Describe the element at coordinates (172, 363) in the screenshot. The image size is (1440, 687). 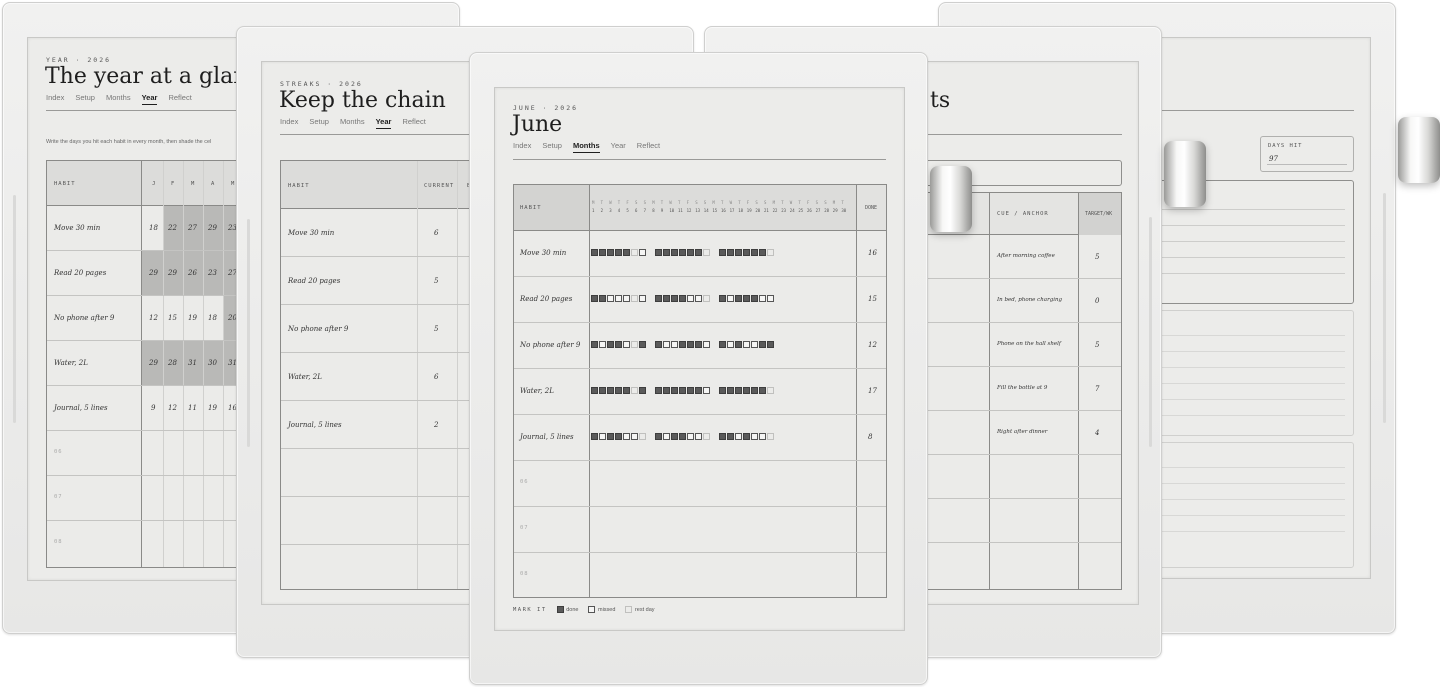
I see `month-value: 28` at that location.